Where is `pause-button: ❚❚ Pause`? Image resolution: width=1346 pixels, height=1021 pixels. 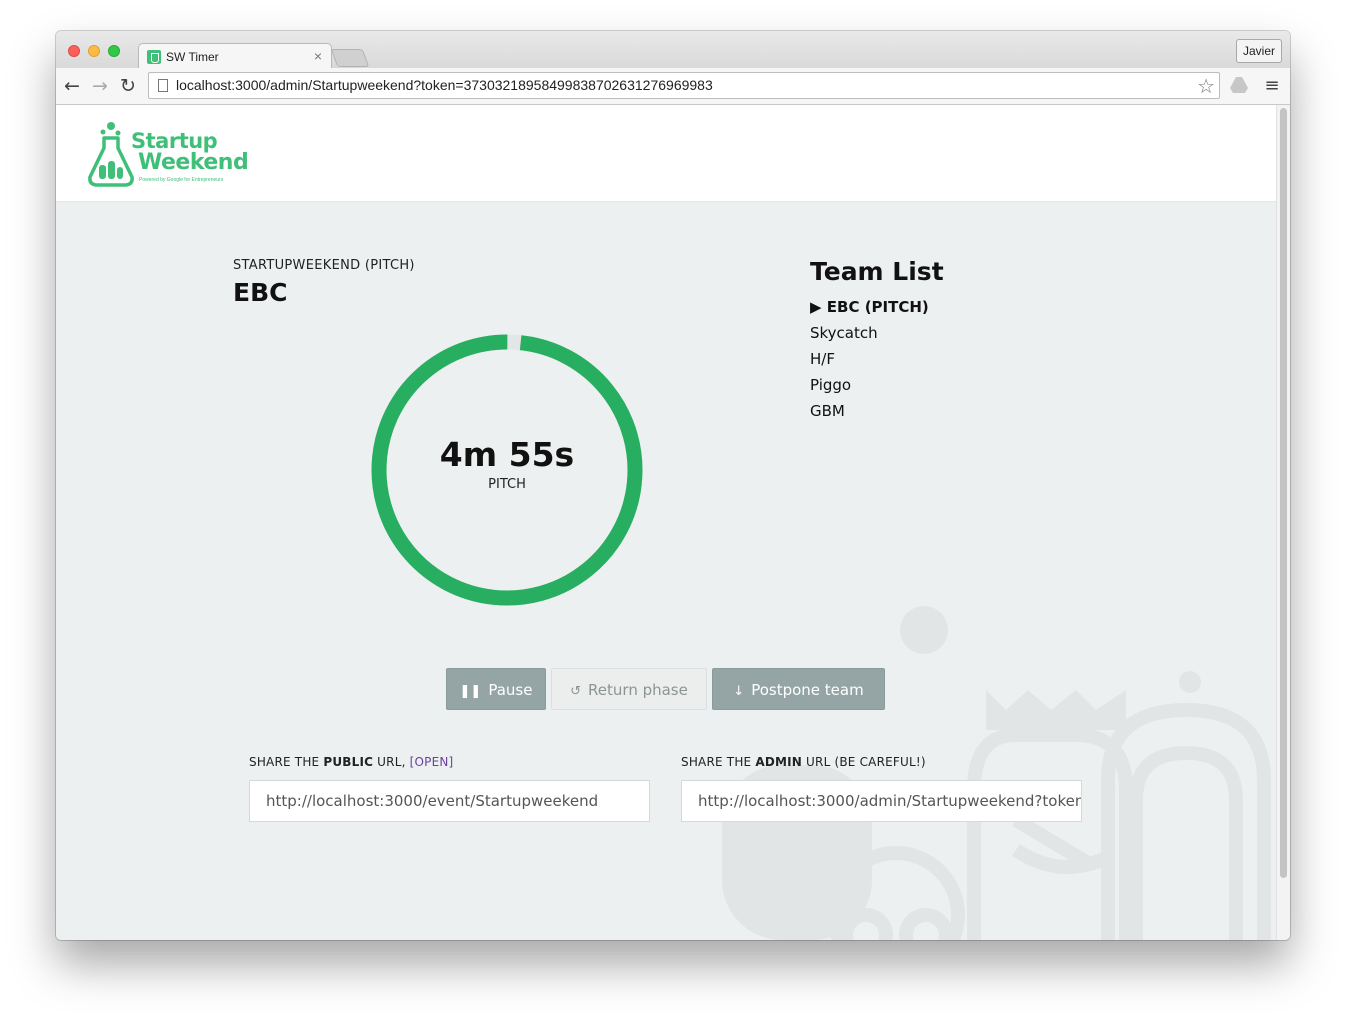
pause-button: ❚❚ Pause is located at coordinates (496, 689).